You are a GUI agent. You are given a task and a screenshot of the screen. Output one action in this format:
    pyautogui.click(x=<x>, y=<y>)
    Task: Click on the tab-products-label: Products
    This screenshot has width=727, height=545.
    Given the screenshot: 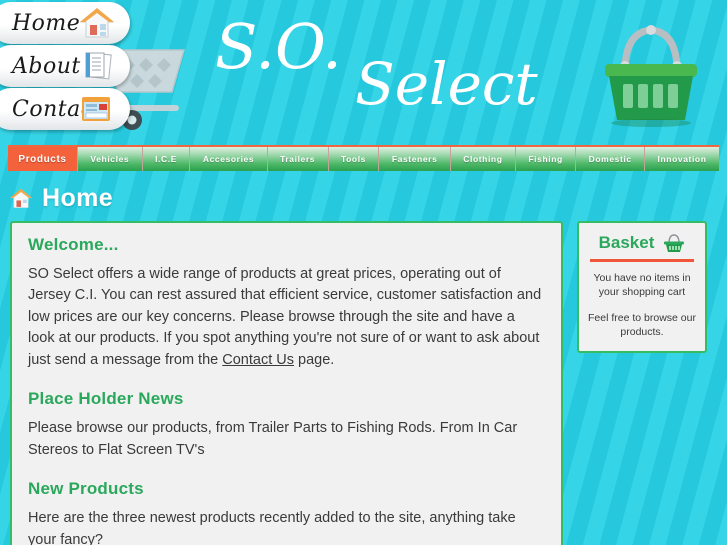 What is the action you would take?
    pyautogui.click(x=42, y=159)
    